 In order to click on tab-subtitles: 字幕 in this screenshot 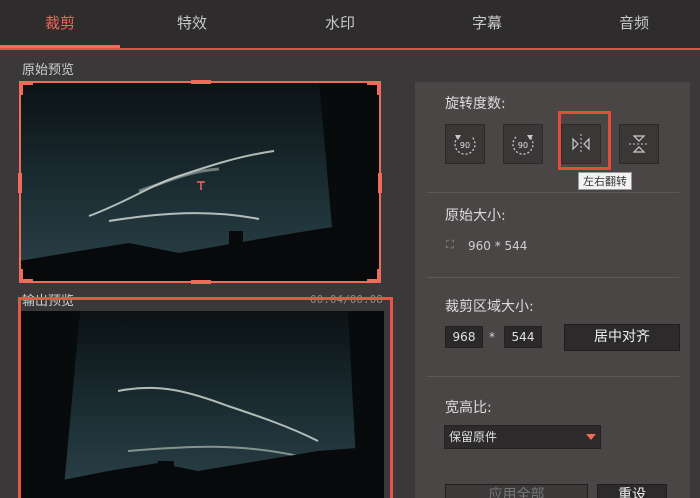, I will do `click(487, 24)`.